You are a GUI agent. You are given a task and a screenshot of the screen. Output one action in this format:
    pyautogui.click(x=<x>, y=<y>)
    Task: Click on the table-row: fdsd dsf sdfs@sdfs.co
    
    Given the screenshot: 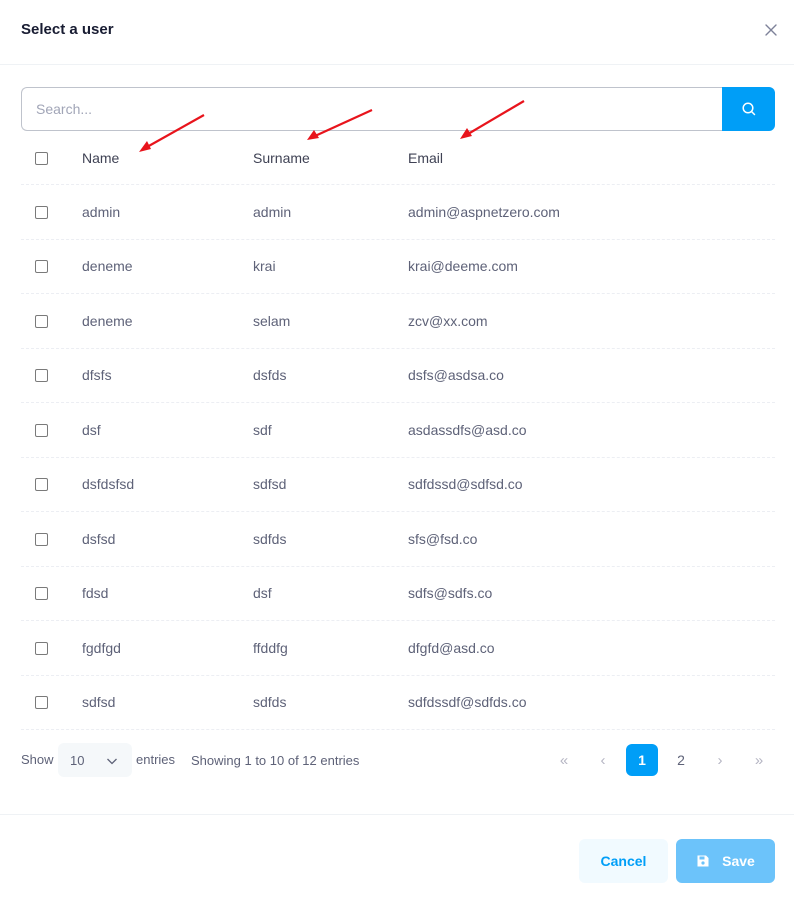 What is the action you would take?
    pyautogui.click(x=398, y=594)
    